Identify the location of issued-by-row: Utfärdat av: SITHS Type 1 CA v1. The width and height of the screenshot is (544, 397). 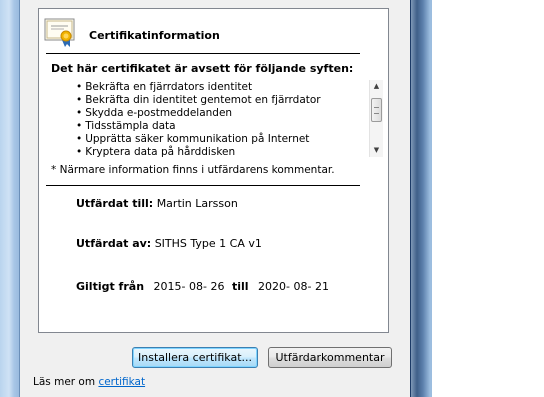
(169, 243).